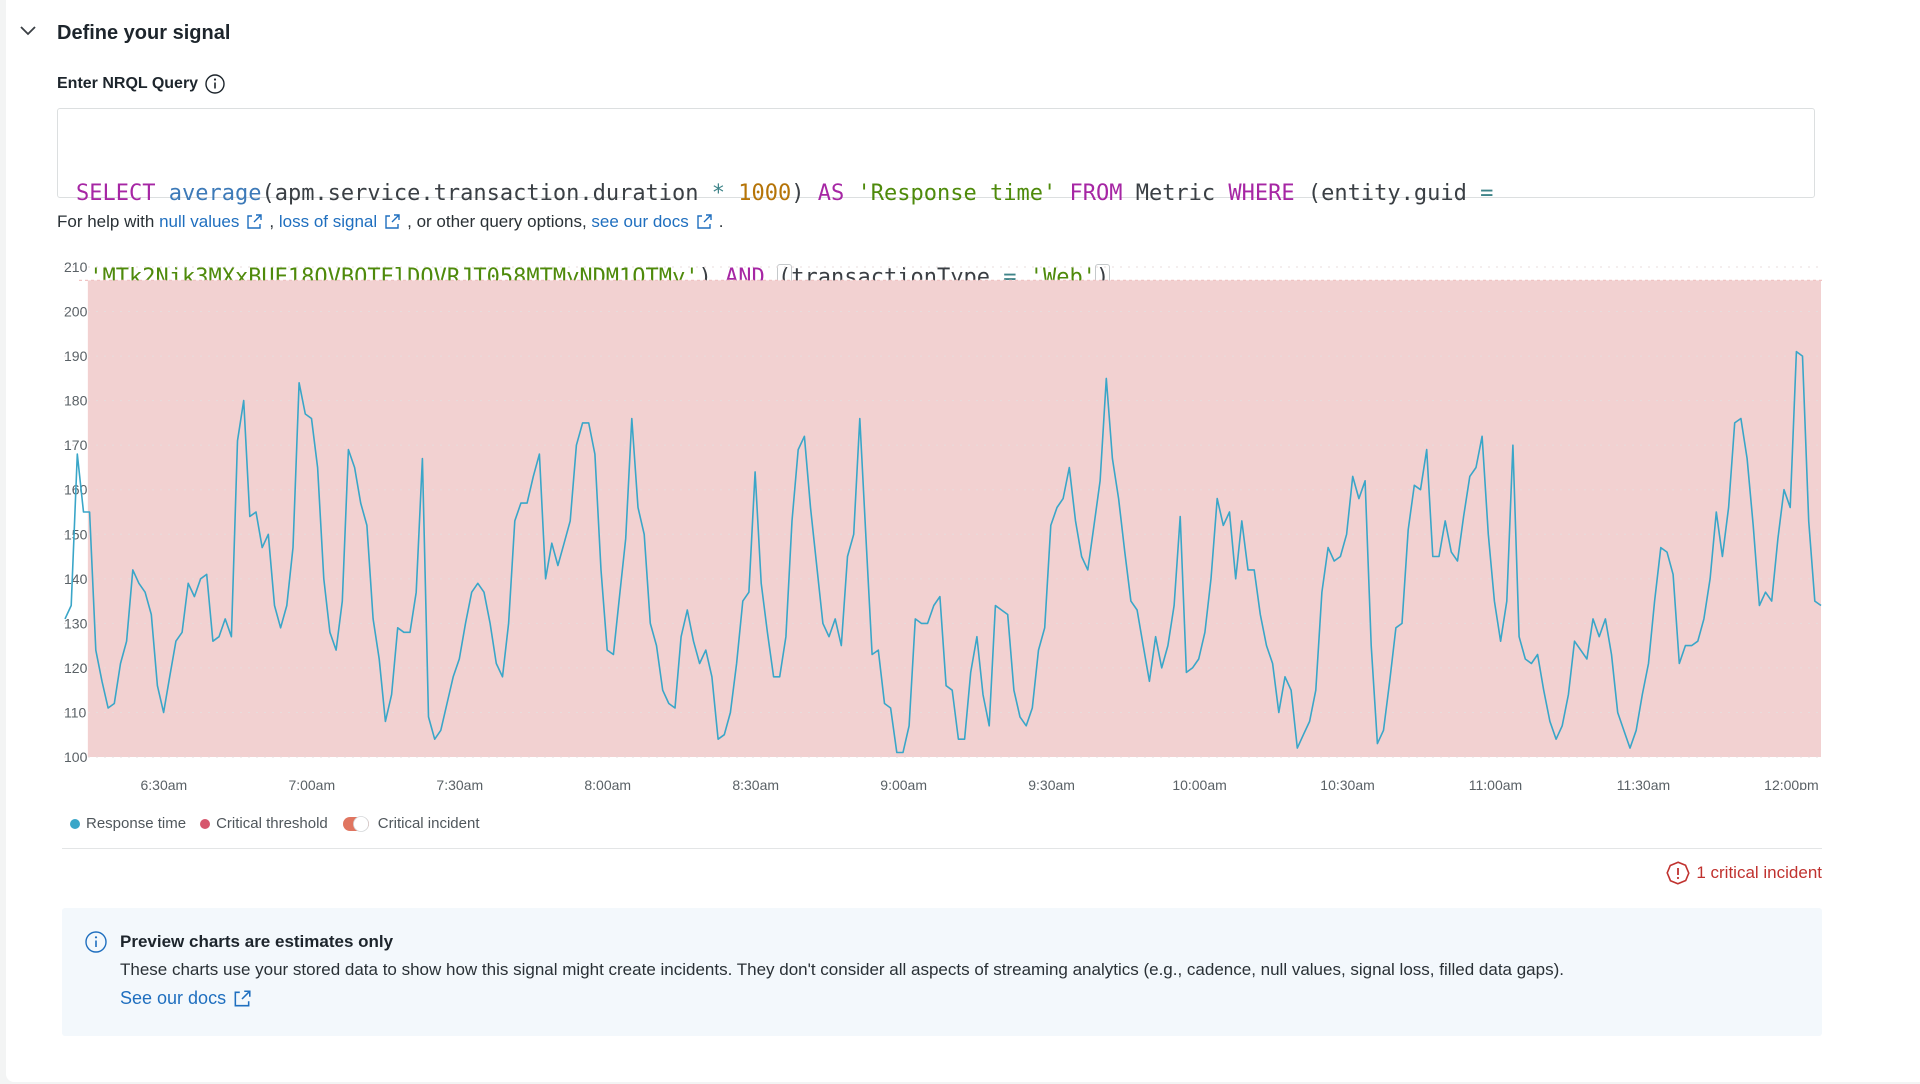 The image size is (1920, 1084). What do you see at coordinates (116, 193) in the screenshot?
I see `query-token: SELECT` at bounding box center [116, 193].